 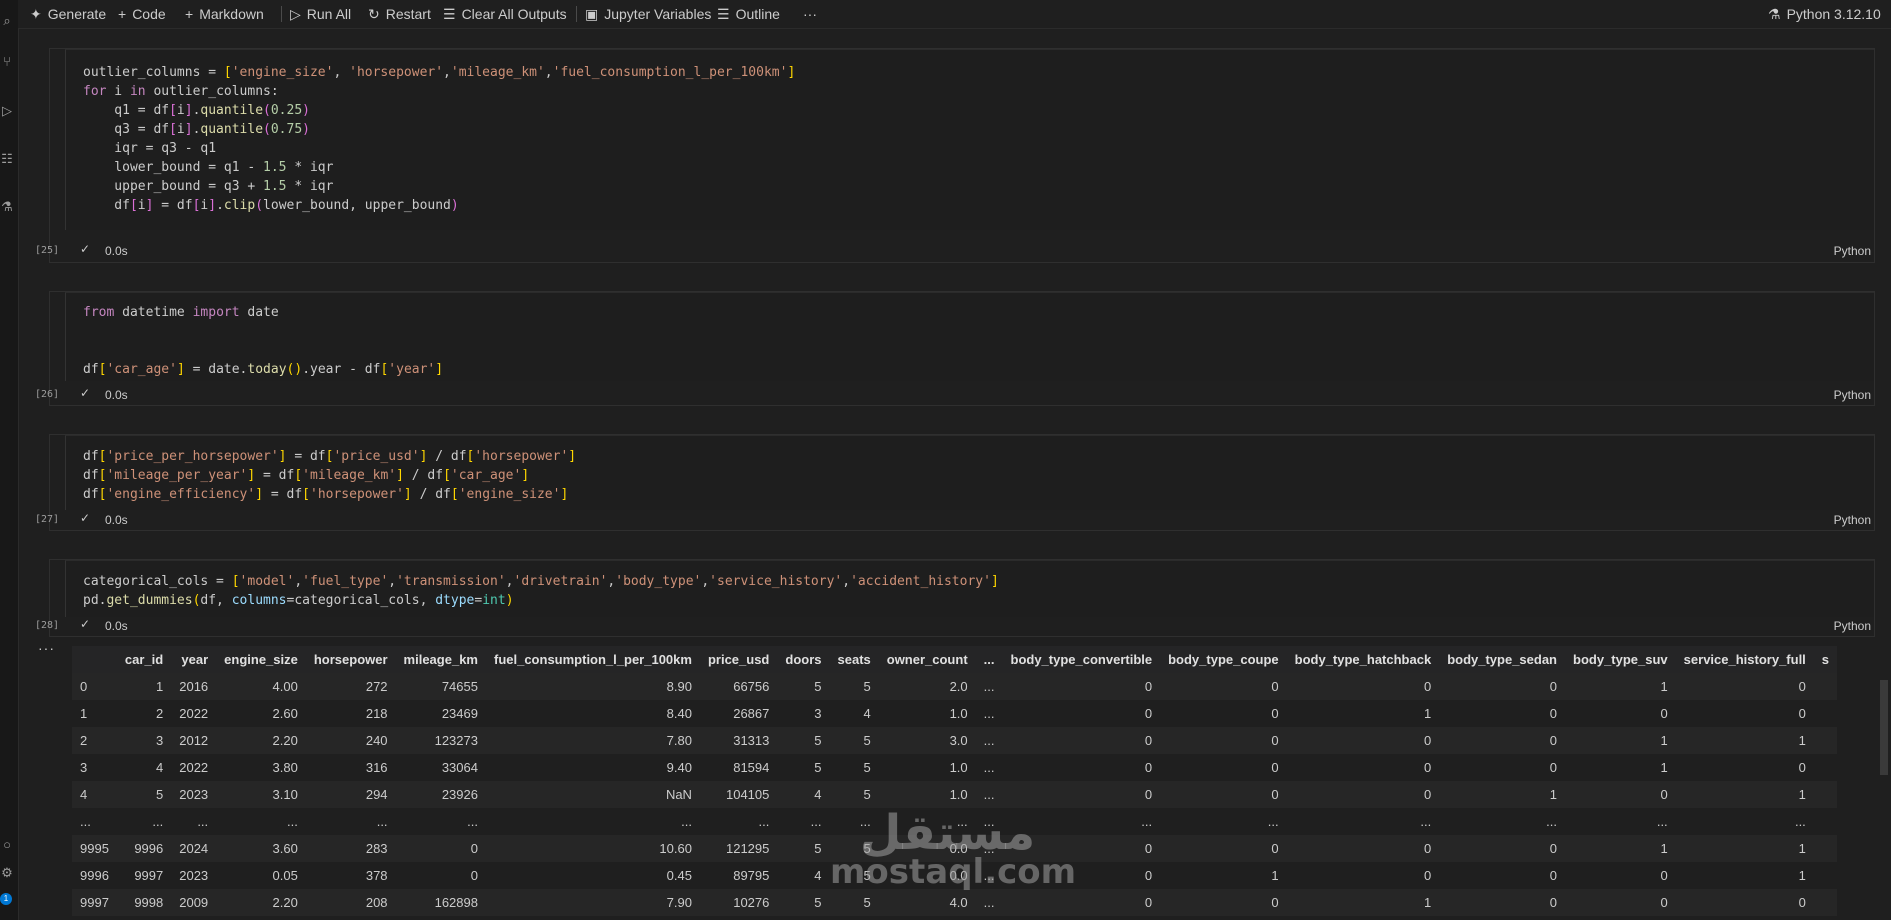 What do you see at coordinates (449, 14) in the screenshot?
I see `clear-all-icon: ☰` at bounding box center [449, 14].